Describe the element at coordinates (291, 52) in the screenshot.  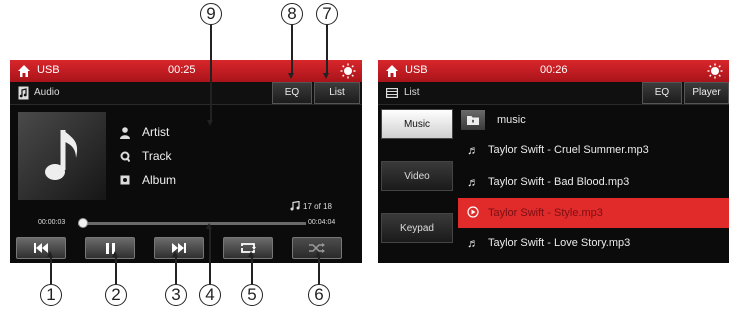
I see `callout-8-leader` at that location.